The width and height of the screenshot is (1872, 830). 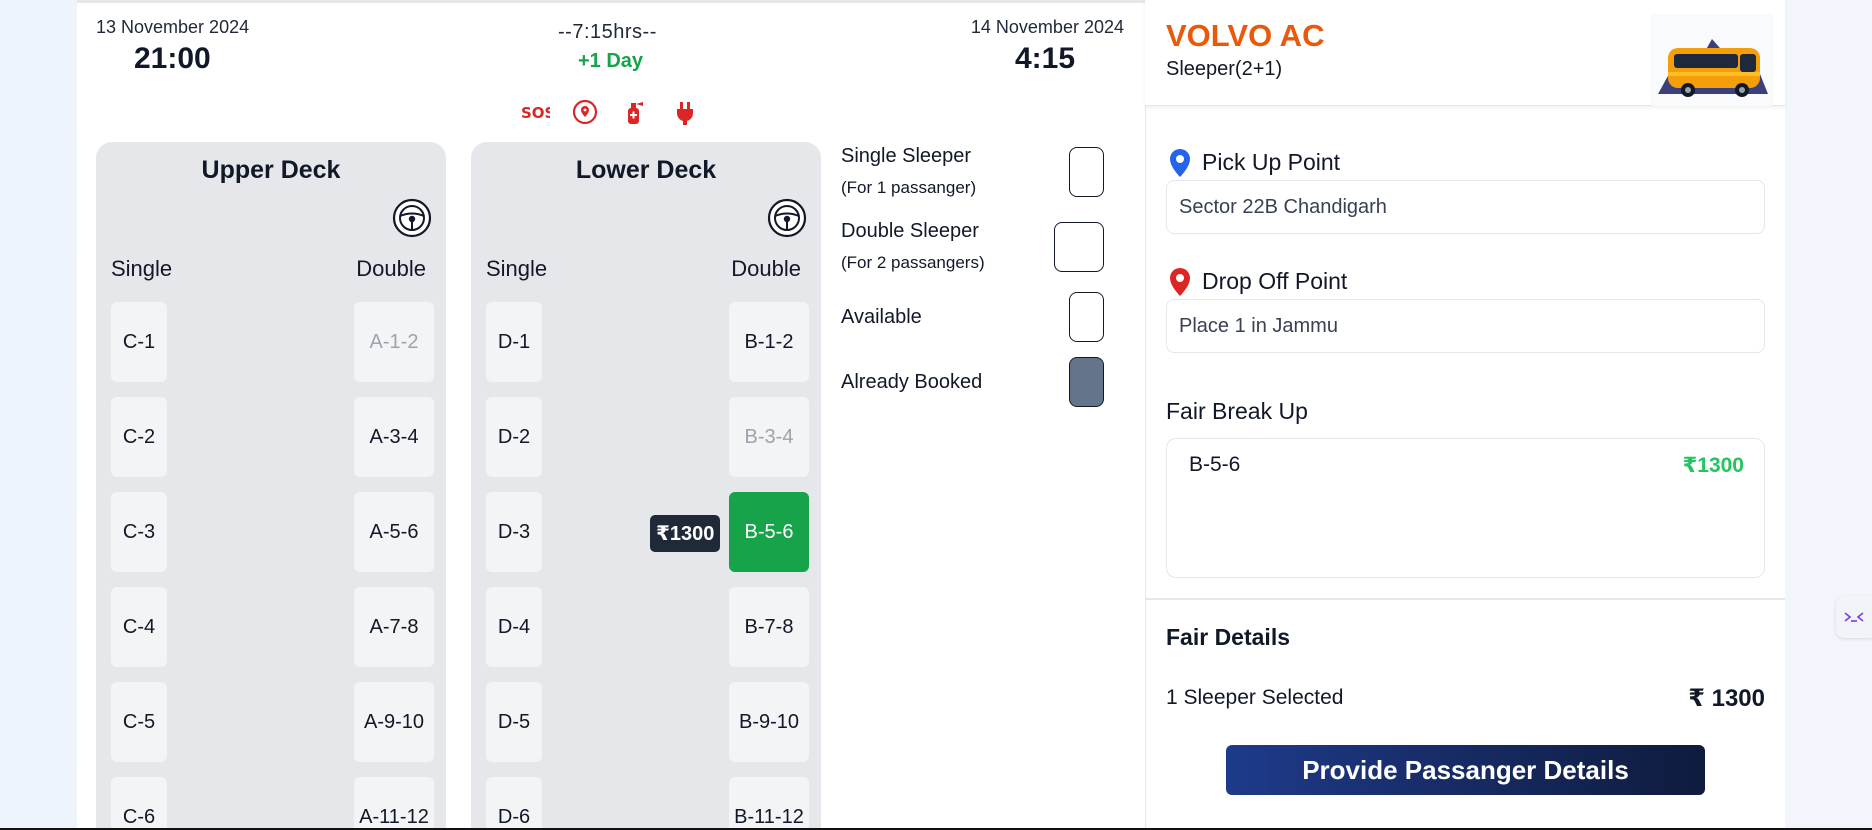 I want to click on legend-single-sub: (For 1 passanger), so click(x=909, y=187).